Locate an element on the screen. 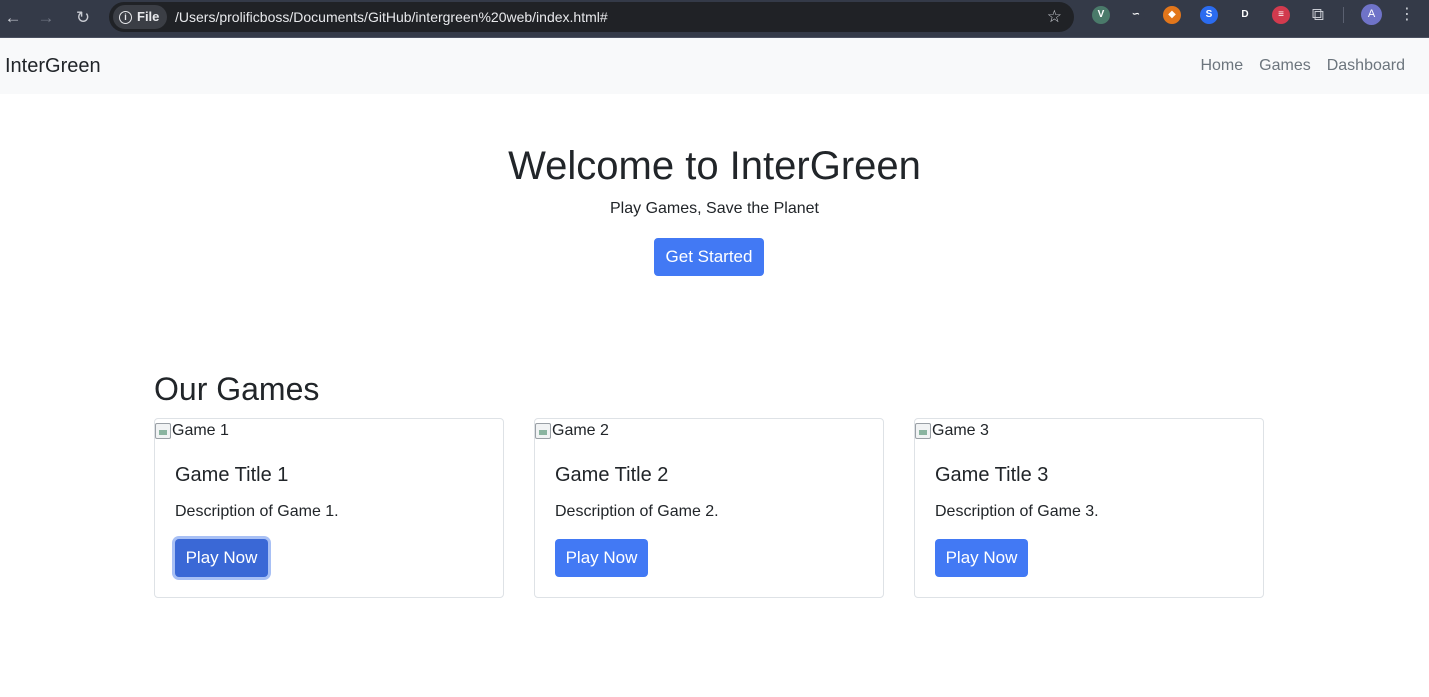 Image resolution: width=1429 pixels, height=697 pixels. play-now-button-2: Play Now is located at coordinates (601, 558).